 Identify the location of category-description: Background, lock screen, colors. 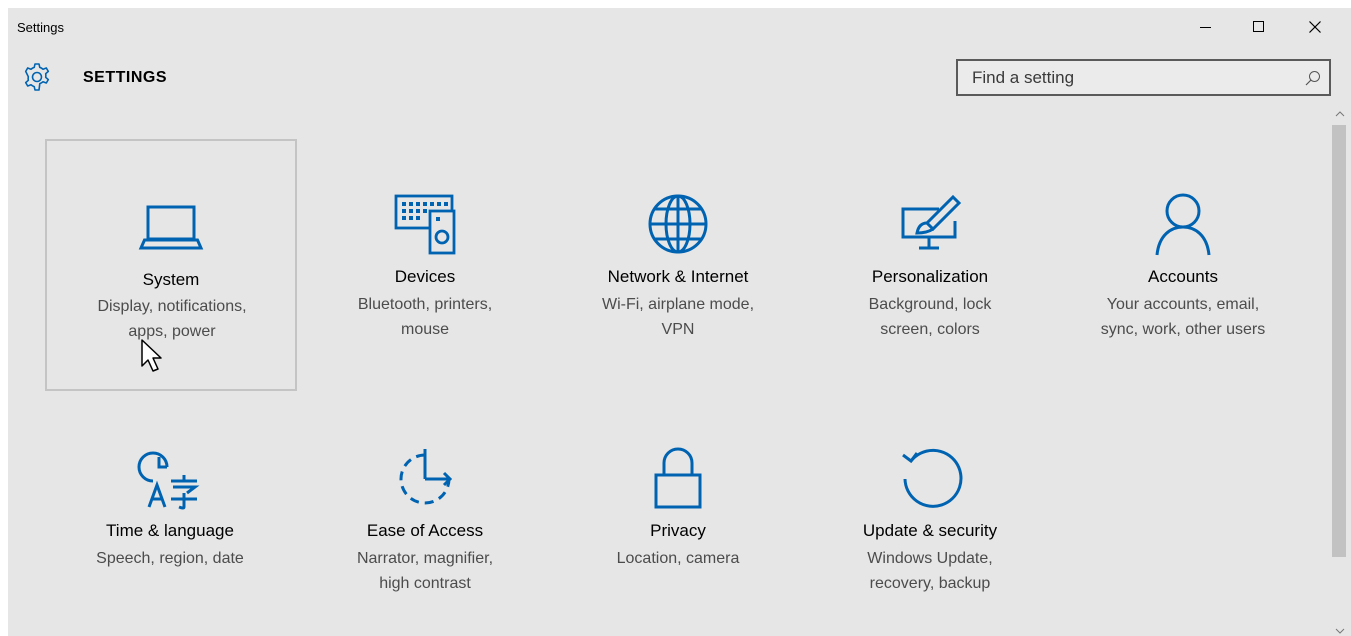
(930, 317).